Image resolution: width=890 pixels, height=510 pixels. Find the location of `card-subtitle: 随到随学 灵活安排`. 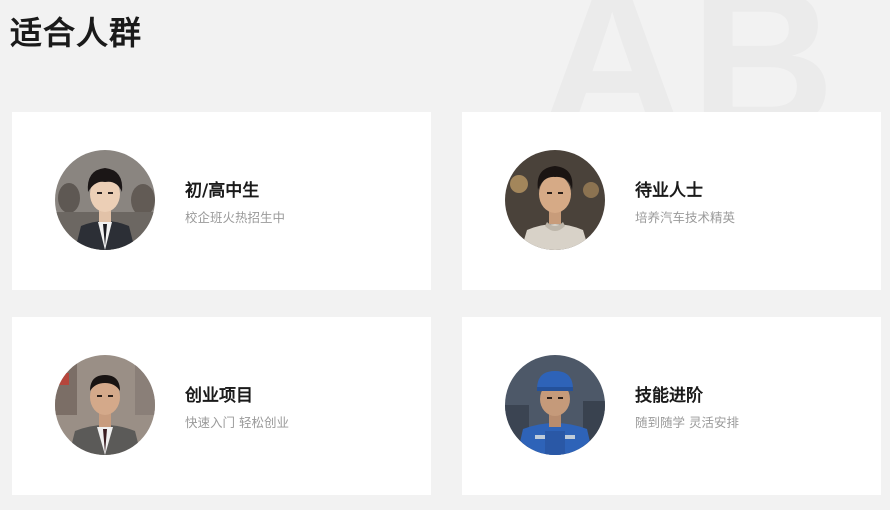

card-subtitle: 随到随学 灵活安排 is located at coordinates (687, 422).